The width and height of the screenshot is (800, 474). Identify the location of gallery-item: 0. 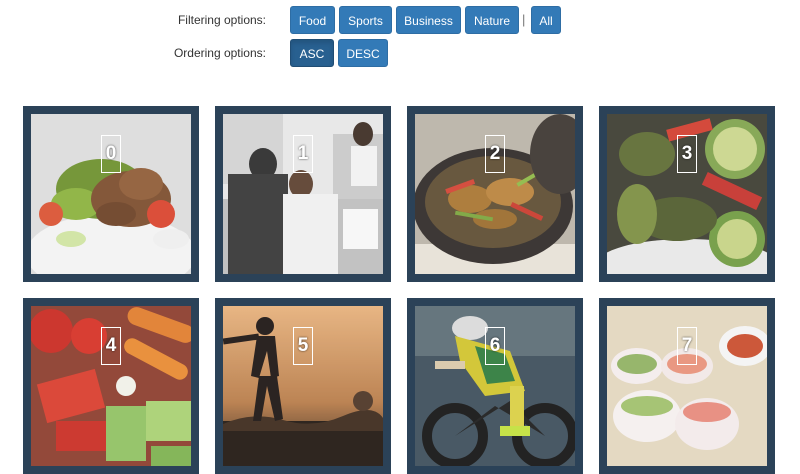
(111, 194).